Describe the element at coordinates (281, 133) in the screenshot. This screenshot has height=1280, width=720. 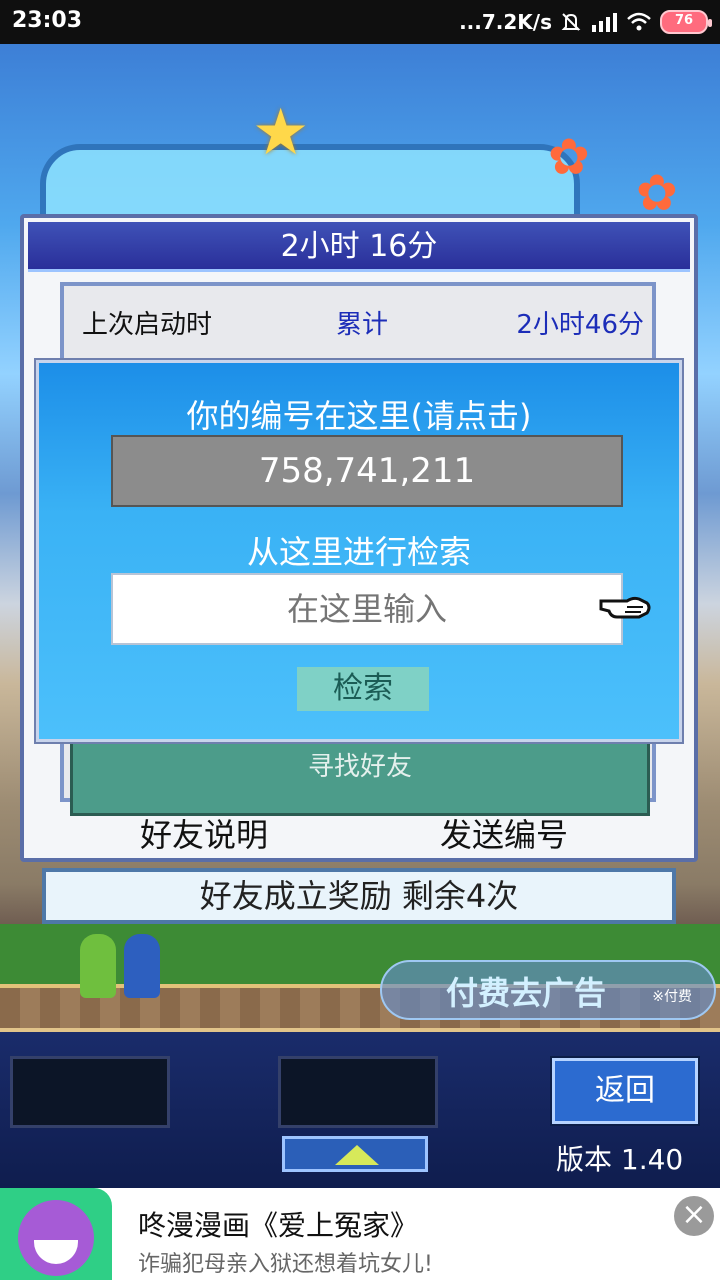
I see `star-icon: ★` at that location.